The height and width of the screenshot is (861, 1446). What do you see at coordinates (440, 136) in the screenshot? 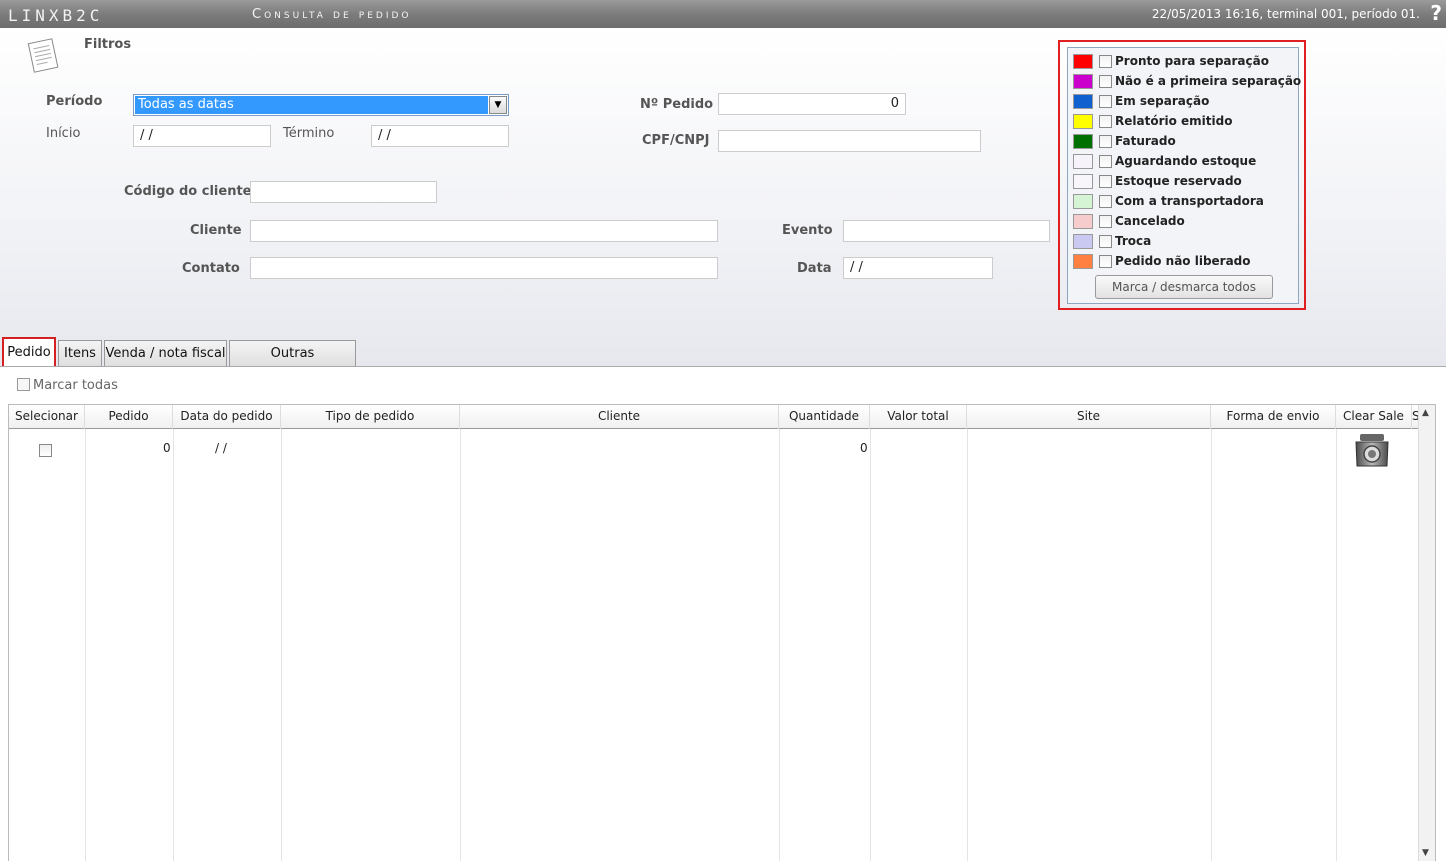
I see `termino-field: / /` at bounding box center [440, 136].